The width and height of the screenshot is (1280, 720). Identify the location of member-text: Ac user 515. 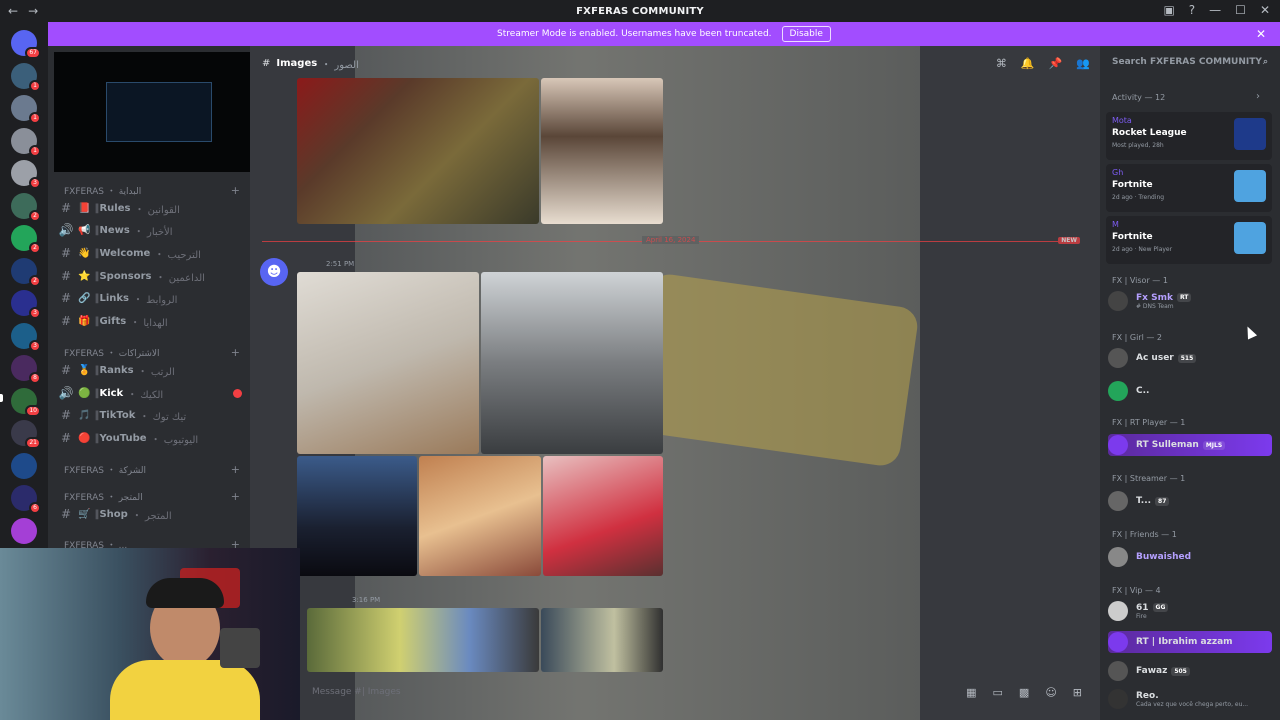
(1166, 358).